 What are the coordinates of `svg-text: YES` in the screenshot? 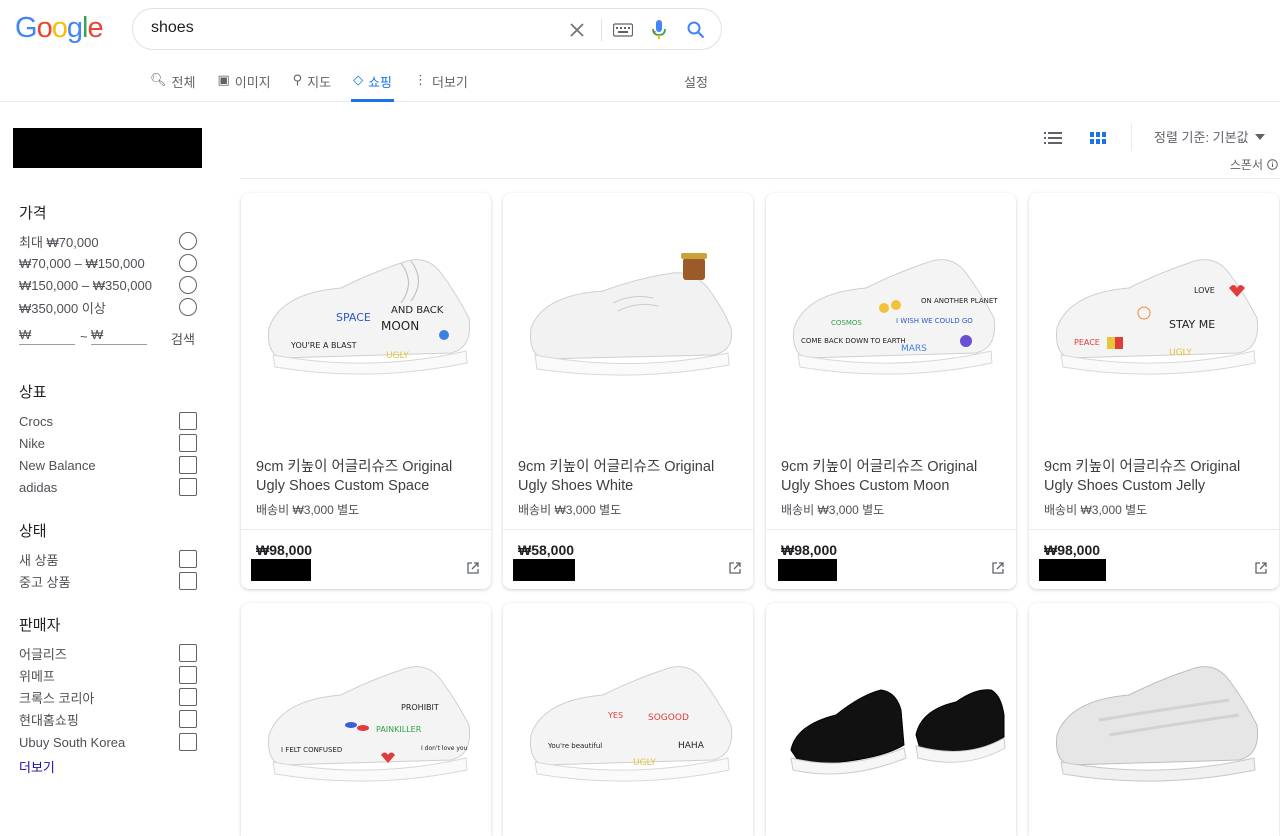 It's located at (615, 715).